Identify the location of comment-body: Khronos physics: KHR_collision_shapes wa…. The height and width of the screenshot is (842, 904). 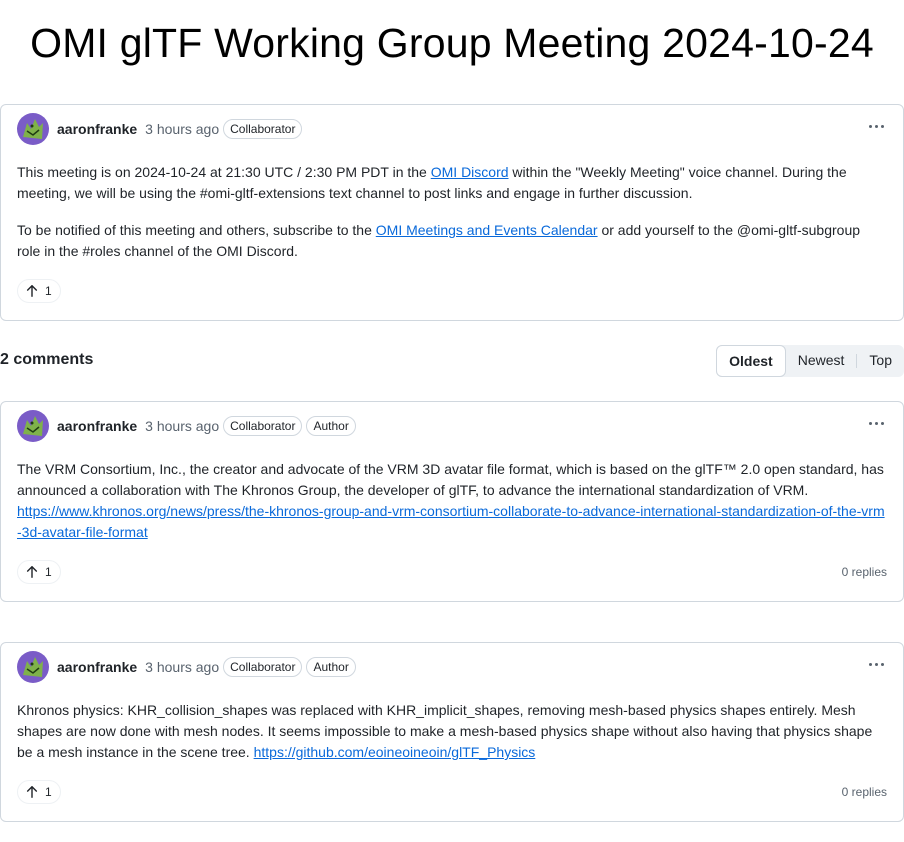
(452, 731).